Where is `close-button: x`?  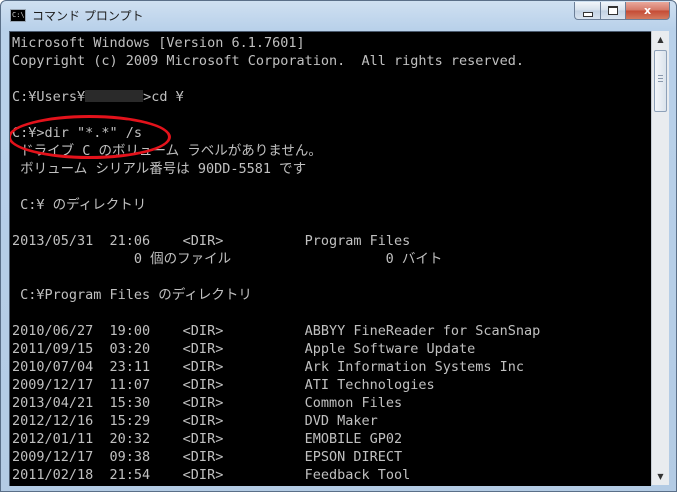 close-button: x is located at coordinates (648, 11).